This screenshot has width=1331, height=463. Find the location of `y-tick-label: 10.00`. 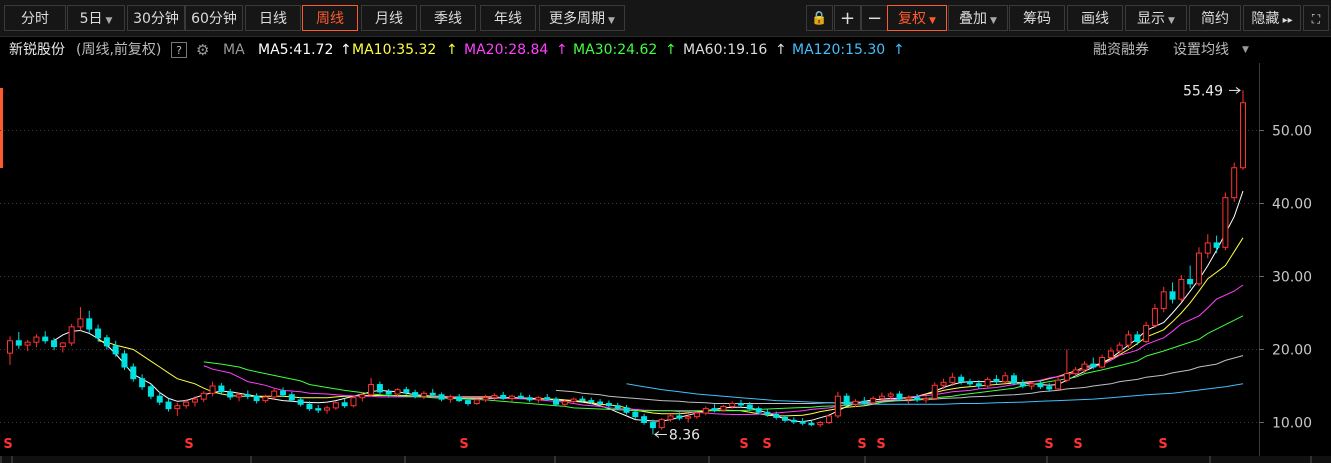

y-tick-label: 10.00 is located at coordinates (1292, 424).